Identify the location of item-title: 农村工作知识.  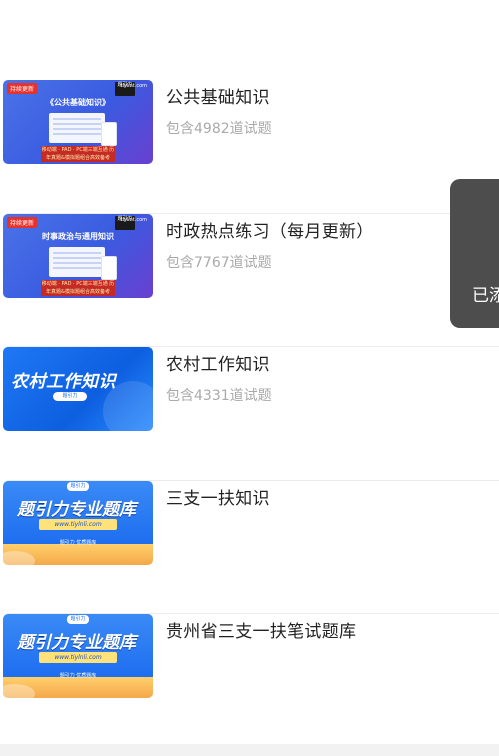
(218, 365).